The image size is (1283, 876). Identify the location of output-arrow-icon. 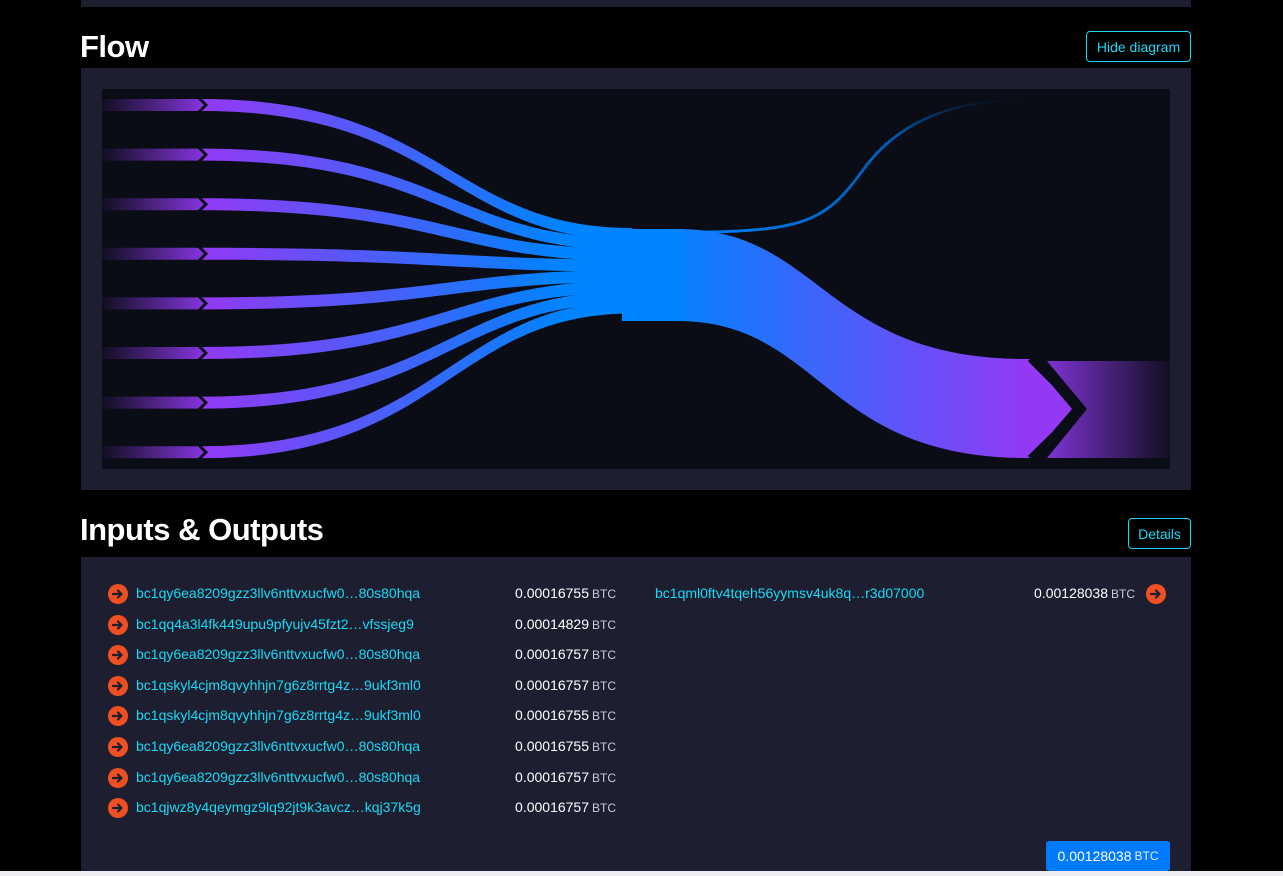
(1156, 594).